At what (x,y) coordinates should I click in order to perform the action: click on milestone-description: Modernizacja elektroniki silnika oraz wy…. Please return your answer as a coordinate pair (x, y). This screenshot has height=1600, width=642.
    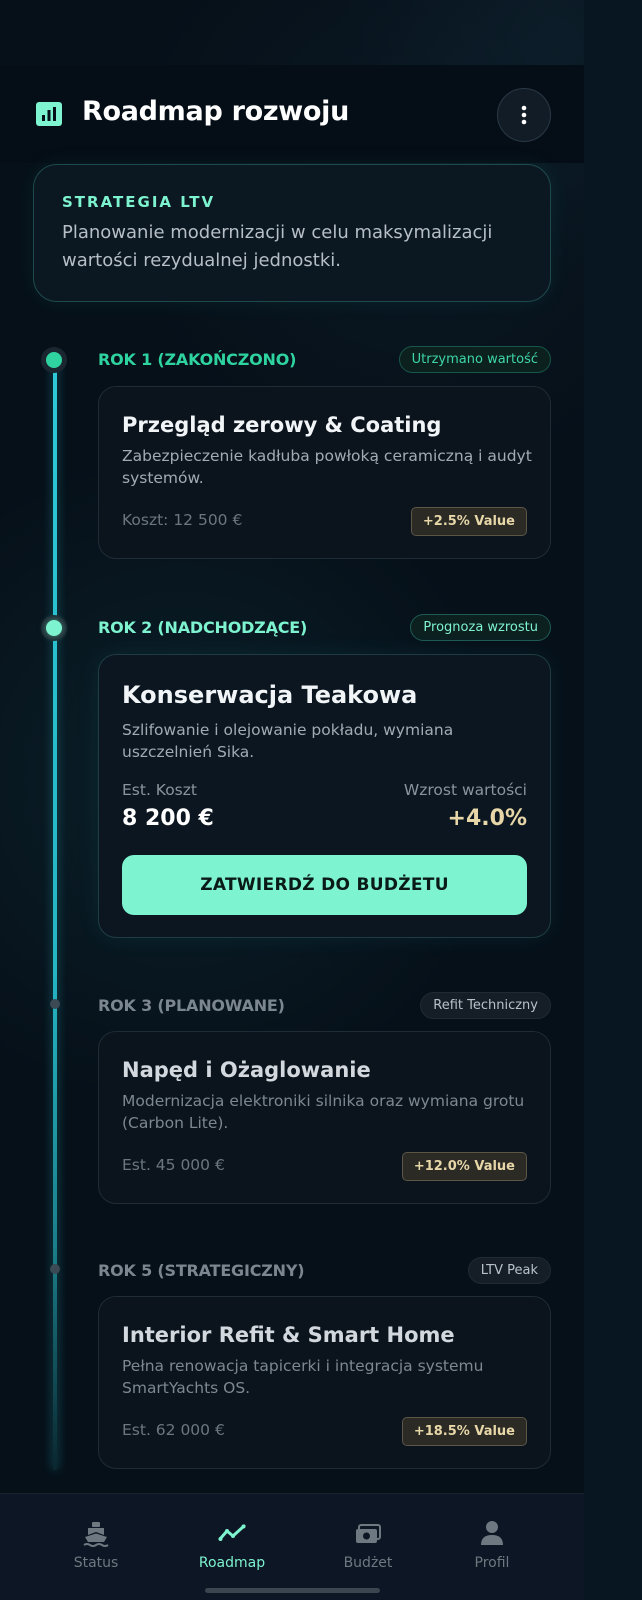
    Looking at the image, I should click on (323, 1112).